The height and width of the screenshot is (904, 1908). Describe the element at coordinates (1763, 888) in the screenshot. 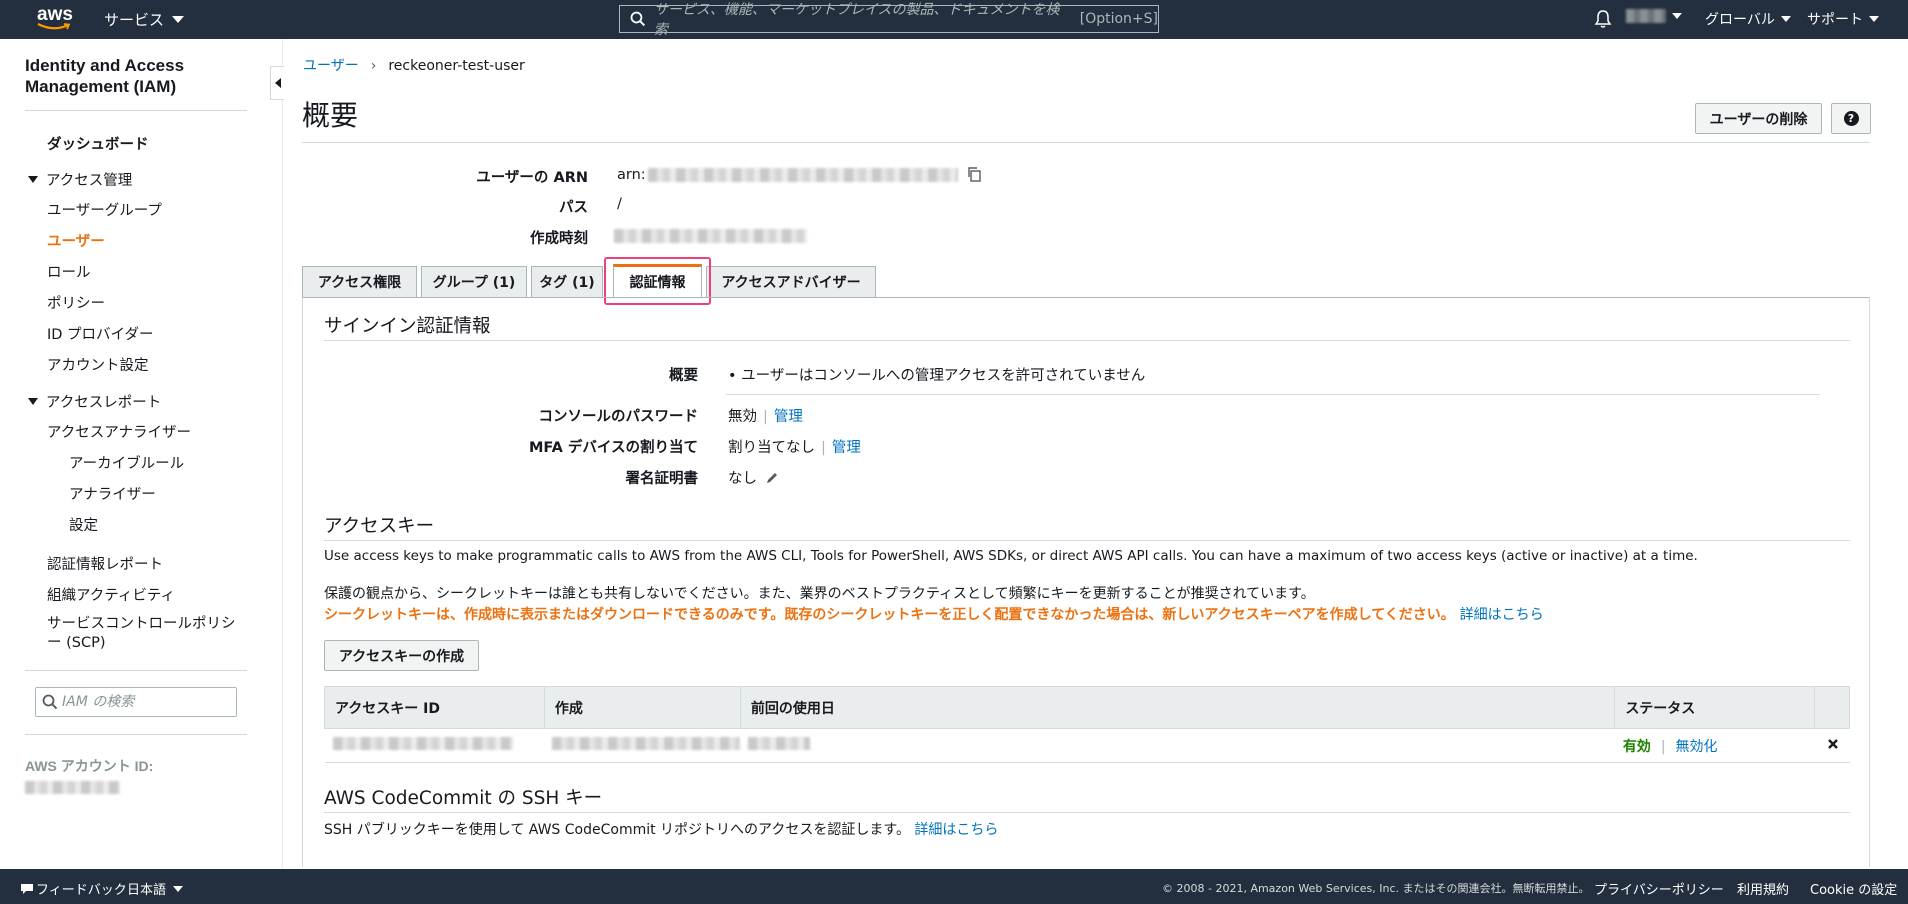

I see `terms-link: 利用規約` at that location.